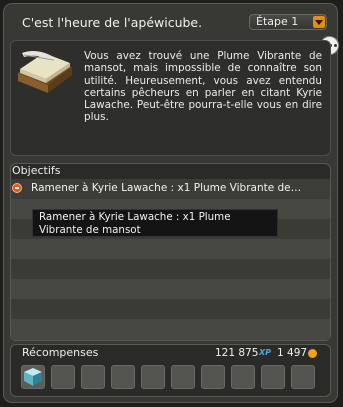 Image resolution: width=343 pixels, height=407 pixels. I want to click on step-dropdown: Étape 1, so click(288, 22).